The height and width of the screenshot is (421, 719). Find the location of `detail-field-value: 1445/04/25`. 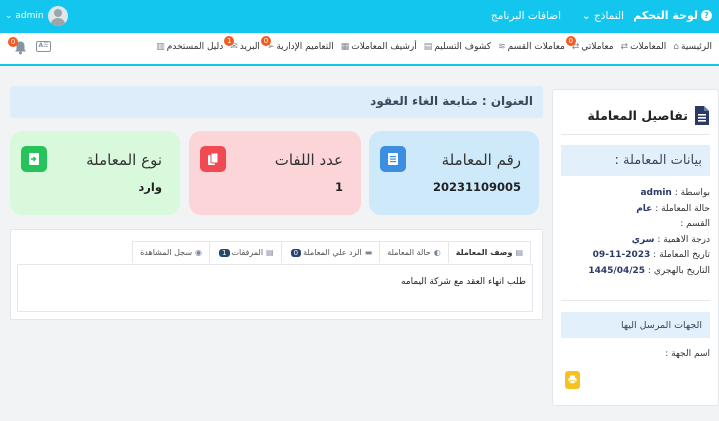

detail-field-value: 1445/04/25 is located at coordinates (617, 270).